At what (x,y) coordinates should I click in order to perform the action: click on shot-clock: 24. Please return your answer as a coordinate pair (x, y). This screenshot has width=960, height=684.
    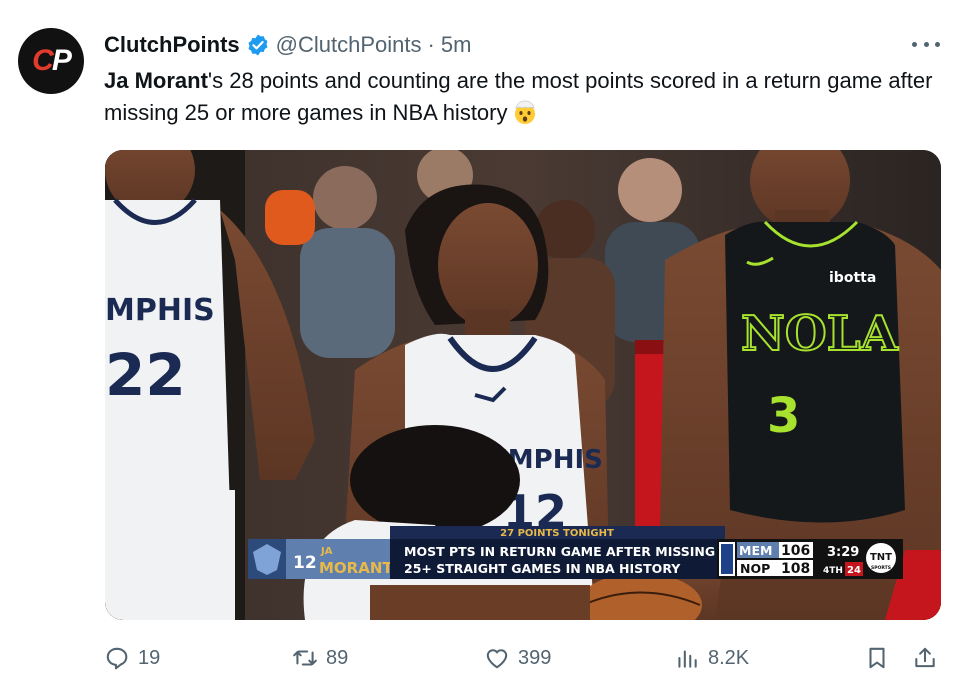
    Looking at the image, I should click on (854, 570).